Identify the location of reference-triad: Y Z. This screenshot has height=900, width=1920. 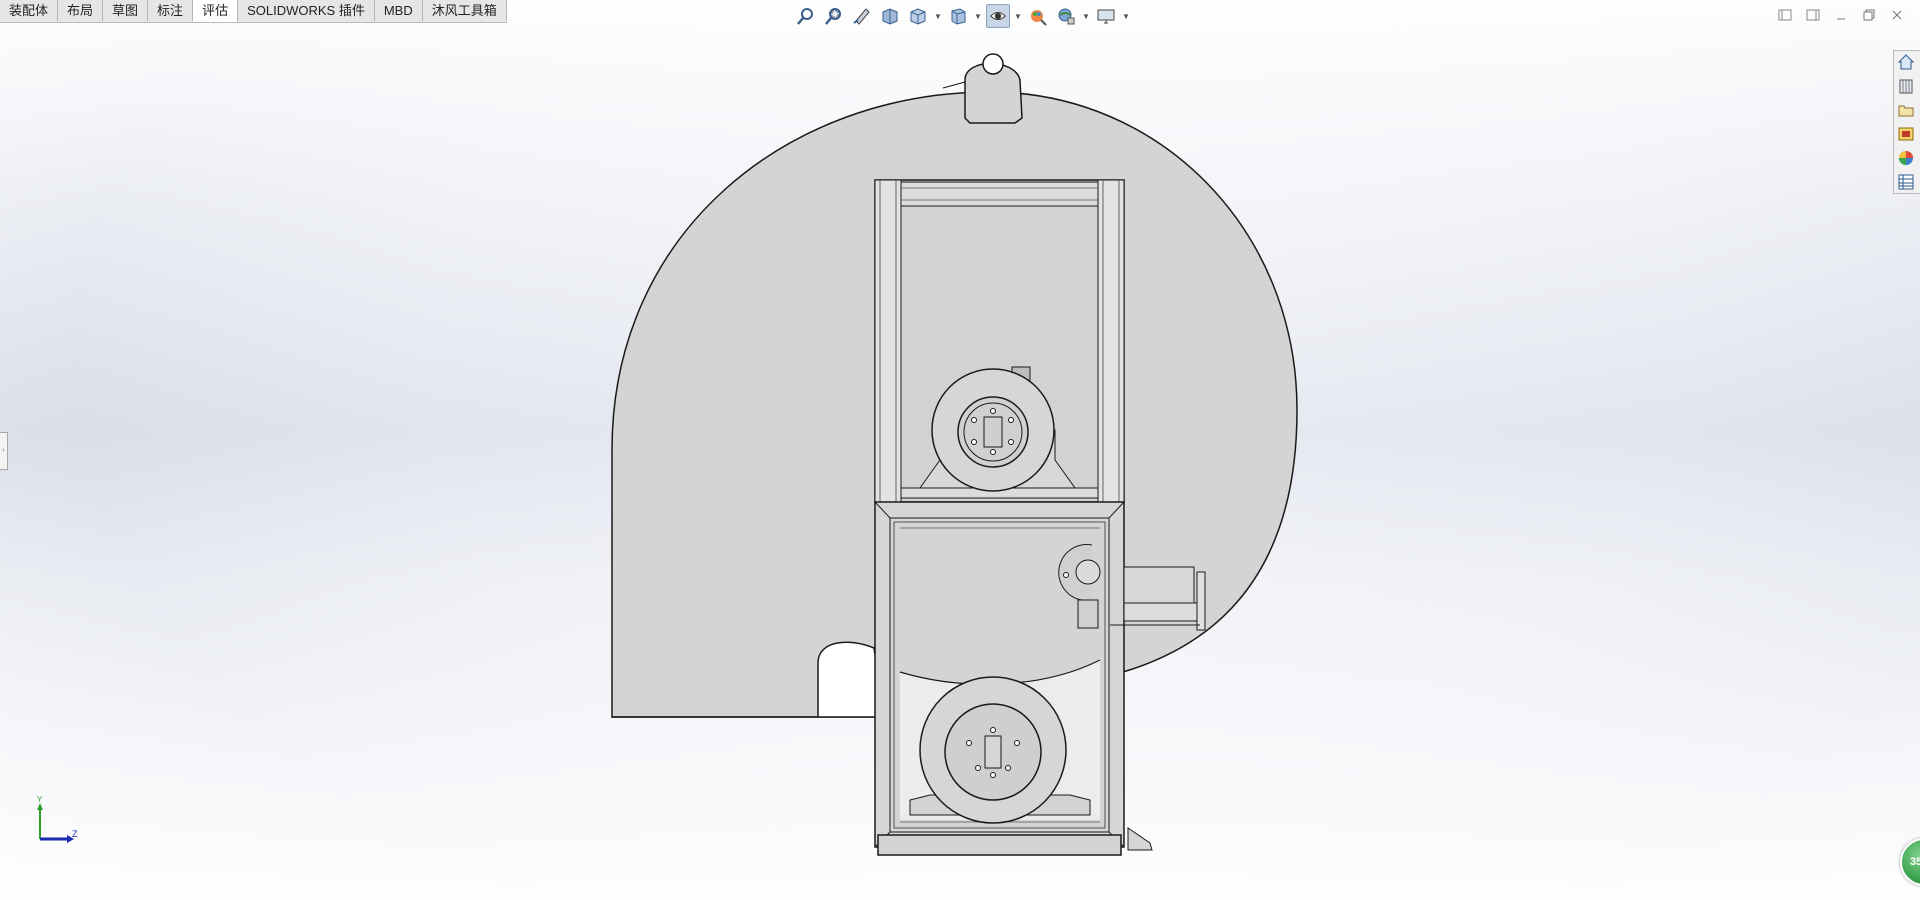
(57, 819).